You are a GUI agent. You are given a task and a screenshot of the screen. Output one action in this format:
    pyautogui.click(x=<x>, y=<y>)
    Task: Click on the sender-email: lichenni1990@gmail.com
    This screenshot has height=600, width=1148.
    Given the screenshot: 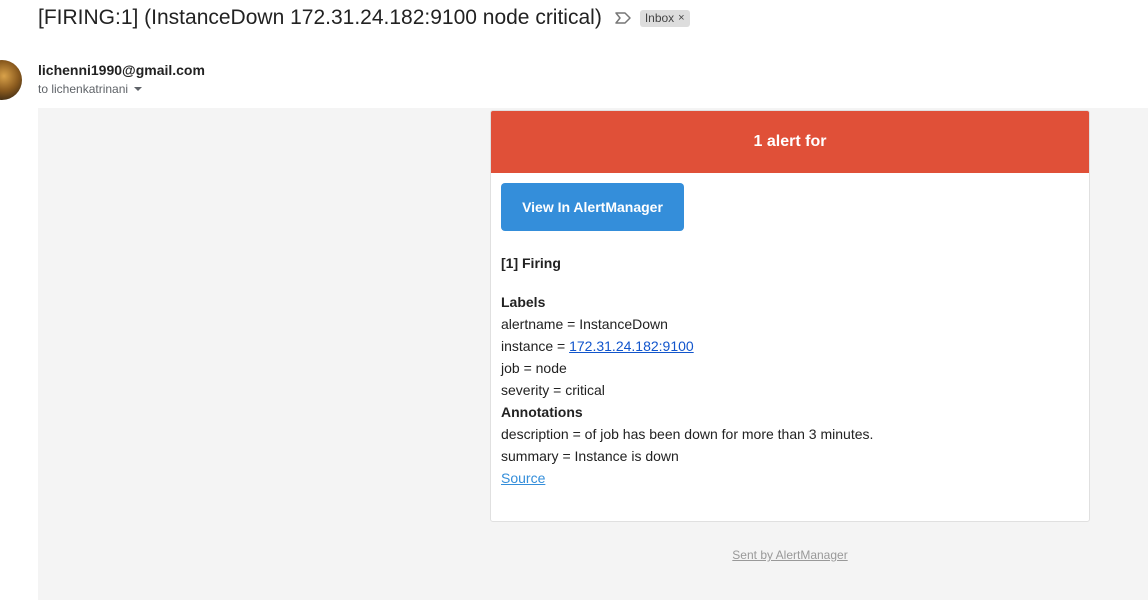 What is the action you would take?
    pyautogui.click(x=121, y=70)
    